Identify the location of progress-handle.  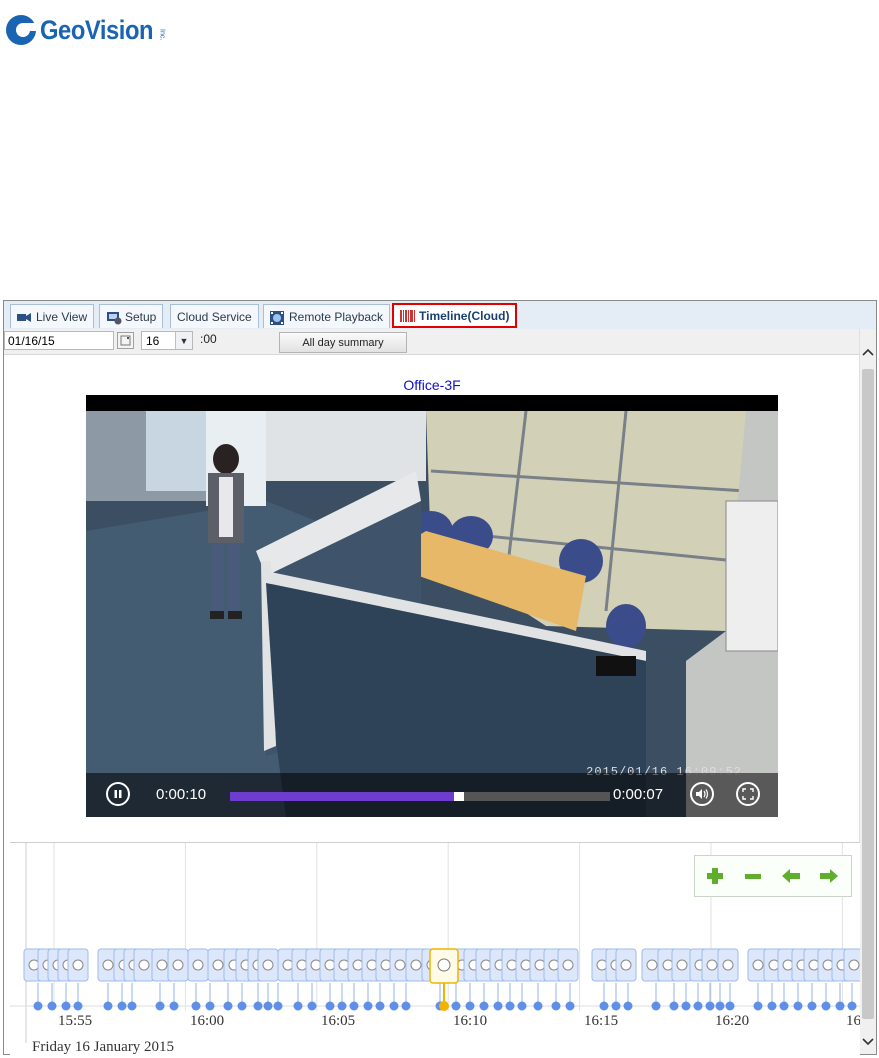
(459, 796).